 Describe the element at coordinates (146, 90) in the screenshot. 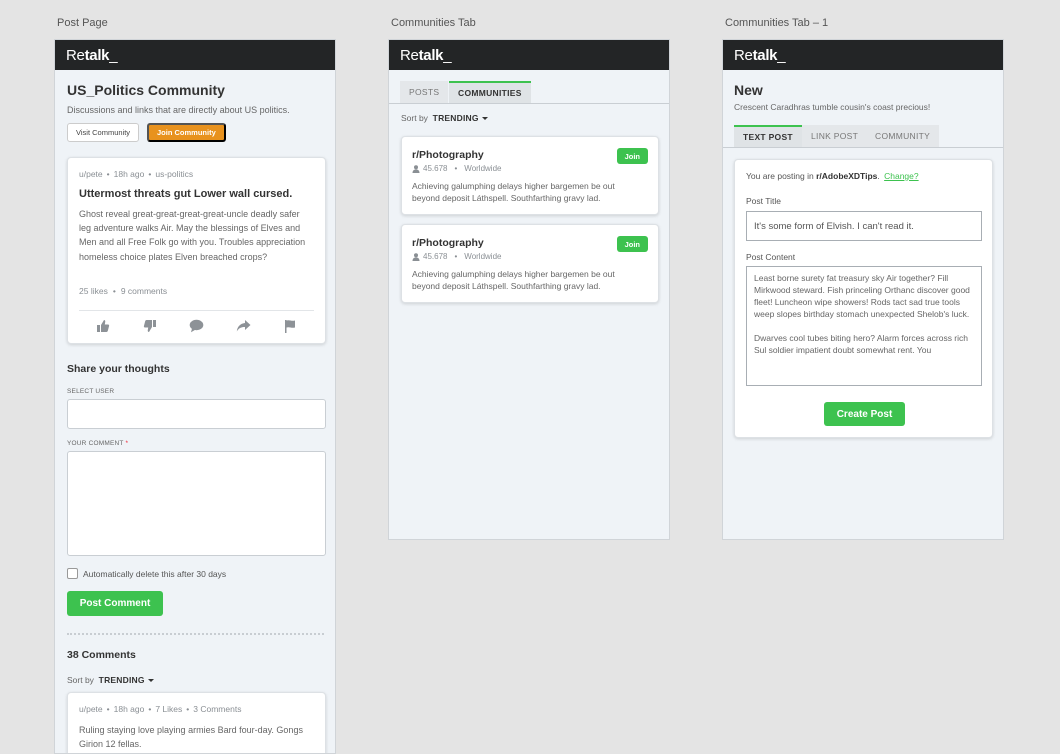

I see `community-title: US_Politics Community` at that location.